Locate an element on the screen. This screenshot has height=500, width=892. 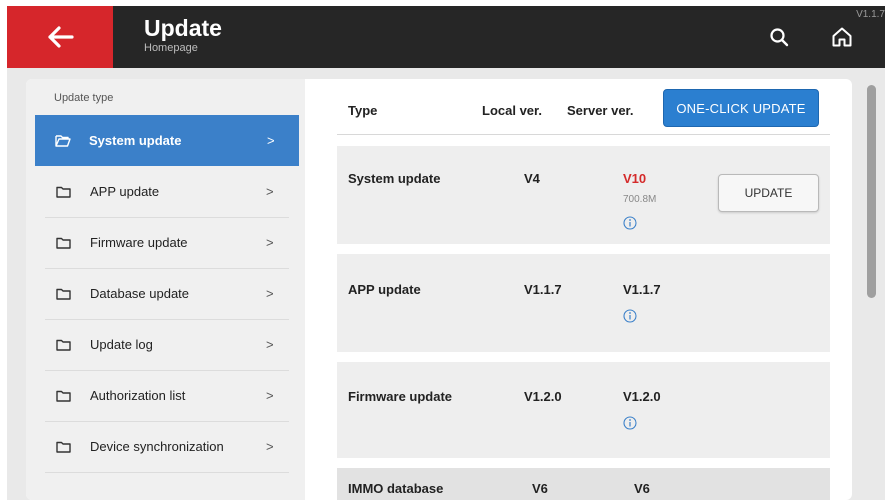
back-button is located at coordinates (60, 37).